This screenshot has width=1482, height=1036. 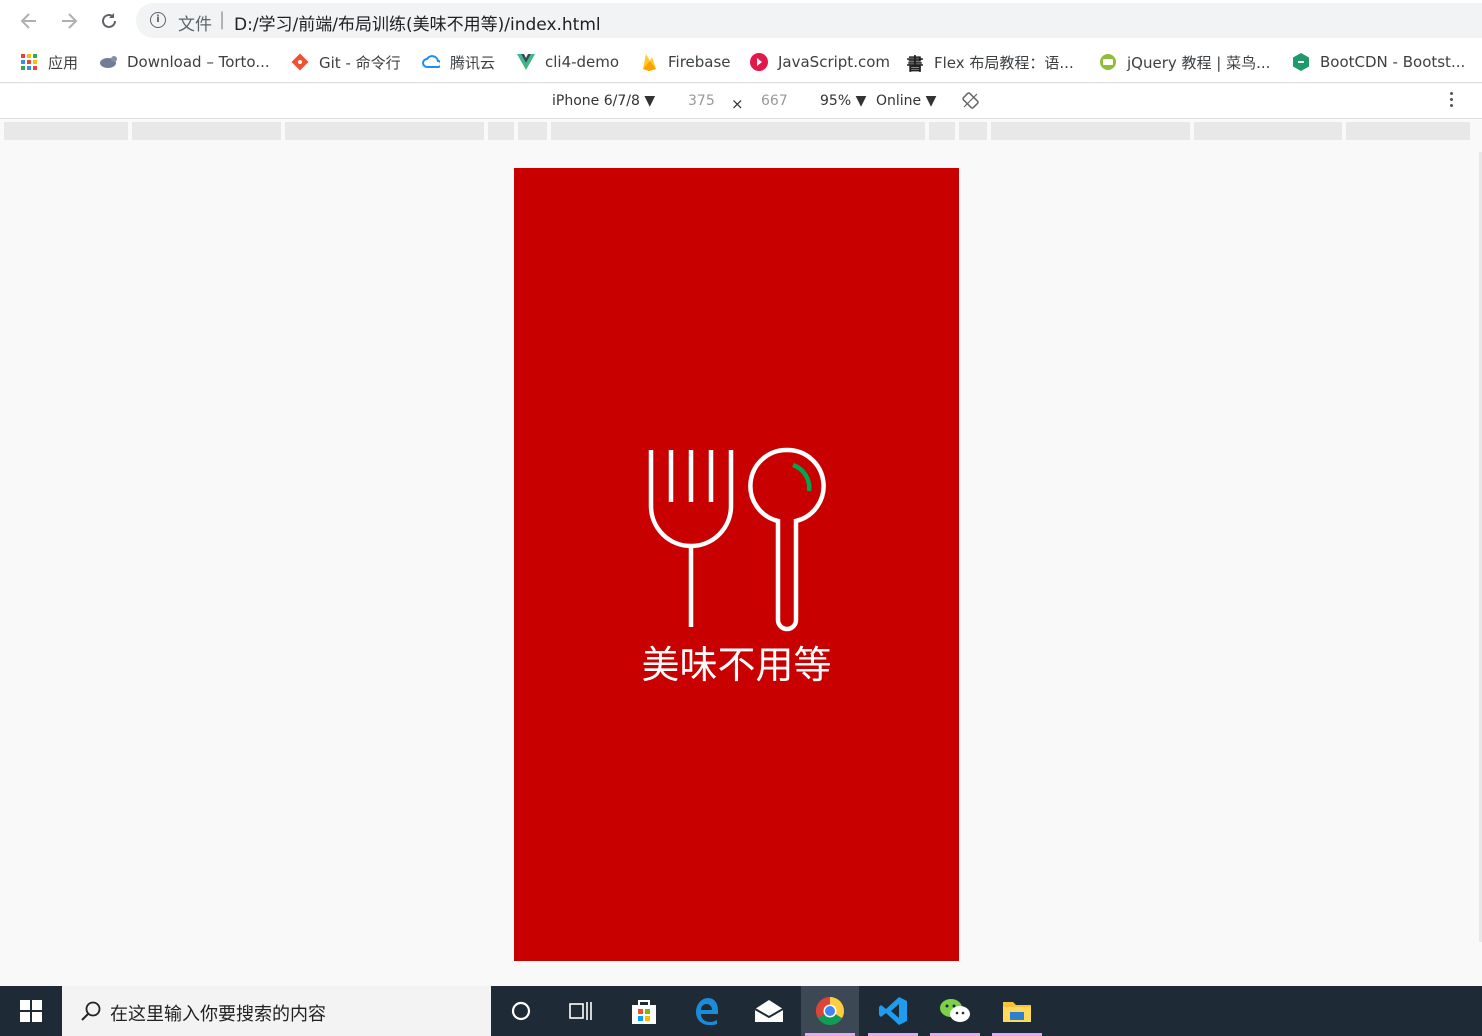 I want to click on rotate-icon, so click(x=970, y=100).